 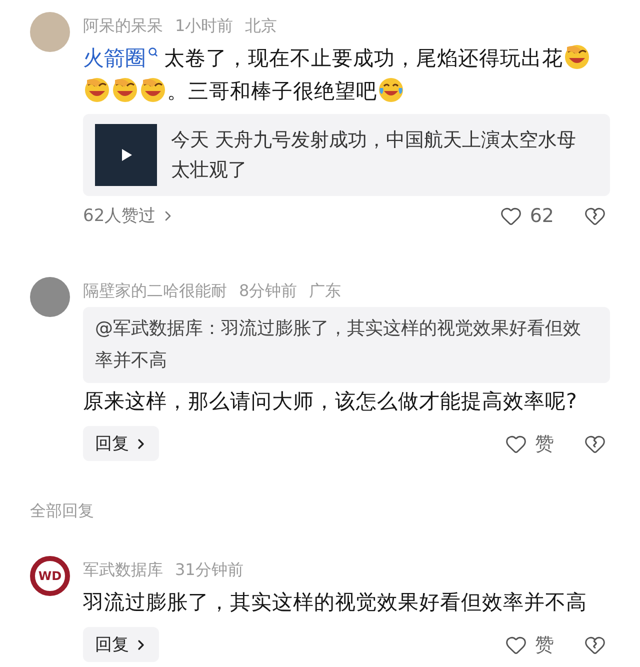 I want to click on post-time: 1小时前, so click(x=204, y=26).